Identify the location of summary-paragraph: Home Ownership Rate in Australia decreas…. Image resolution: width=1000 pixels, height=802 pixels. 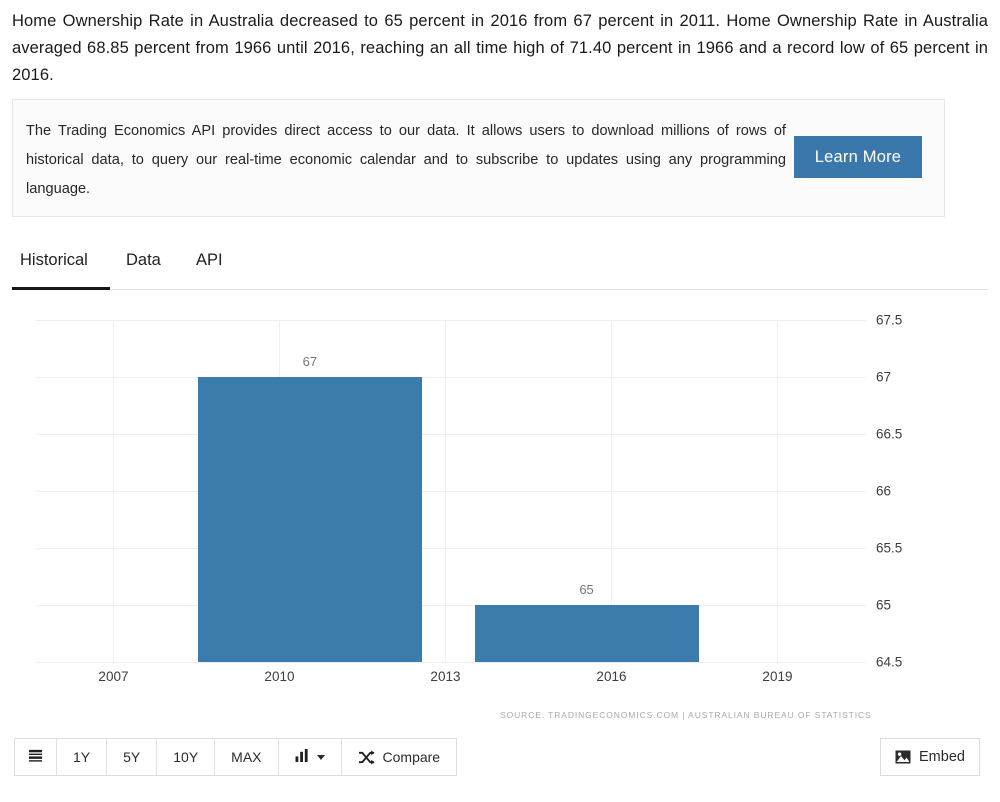
(500, 48).